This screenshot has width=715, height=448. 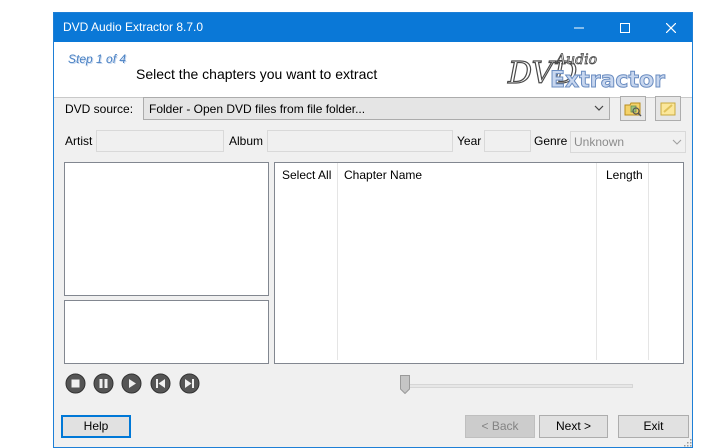 I want to click on logo-extractor: Extractor, so click(x=607, y=80).